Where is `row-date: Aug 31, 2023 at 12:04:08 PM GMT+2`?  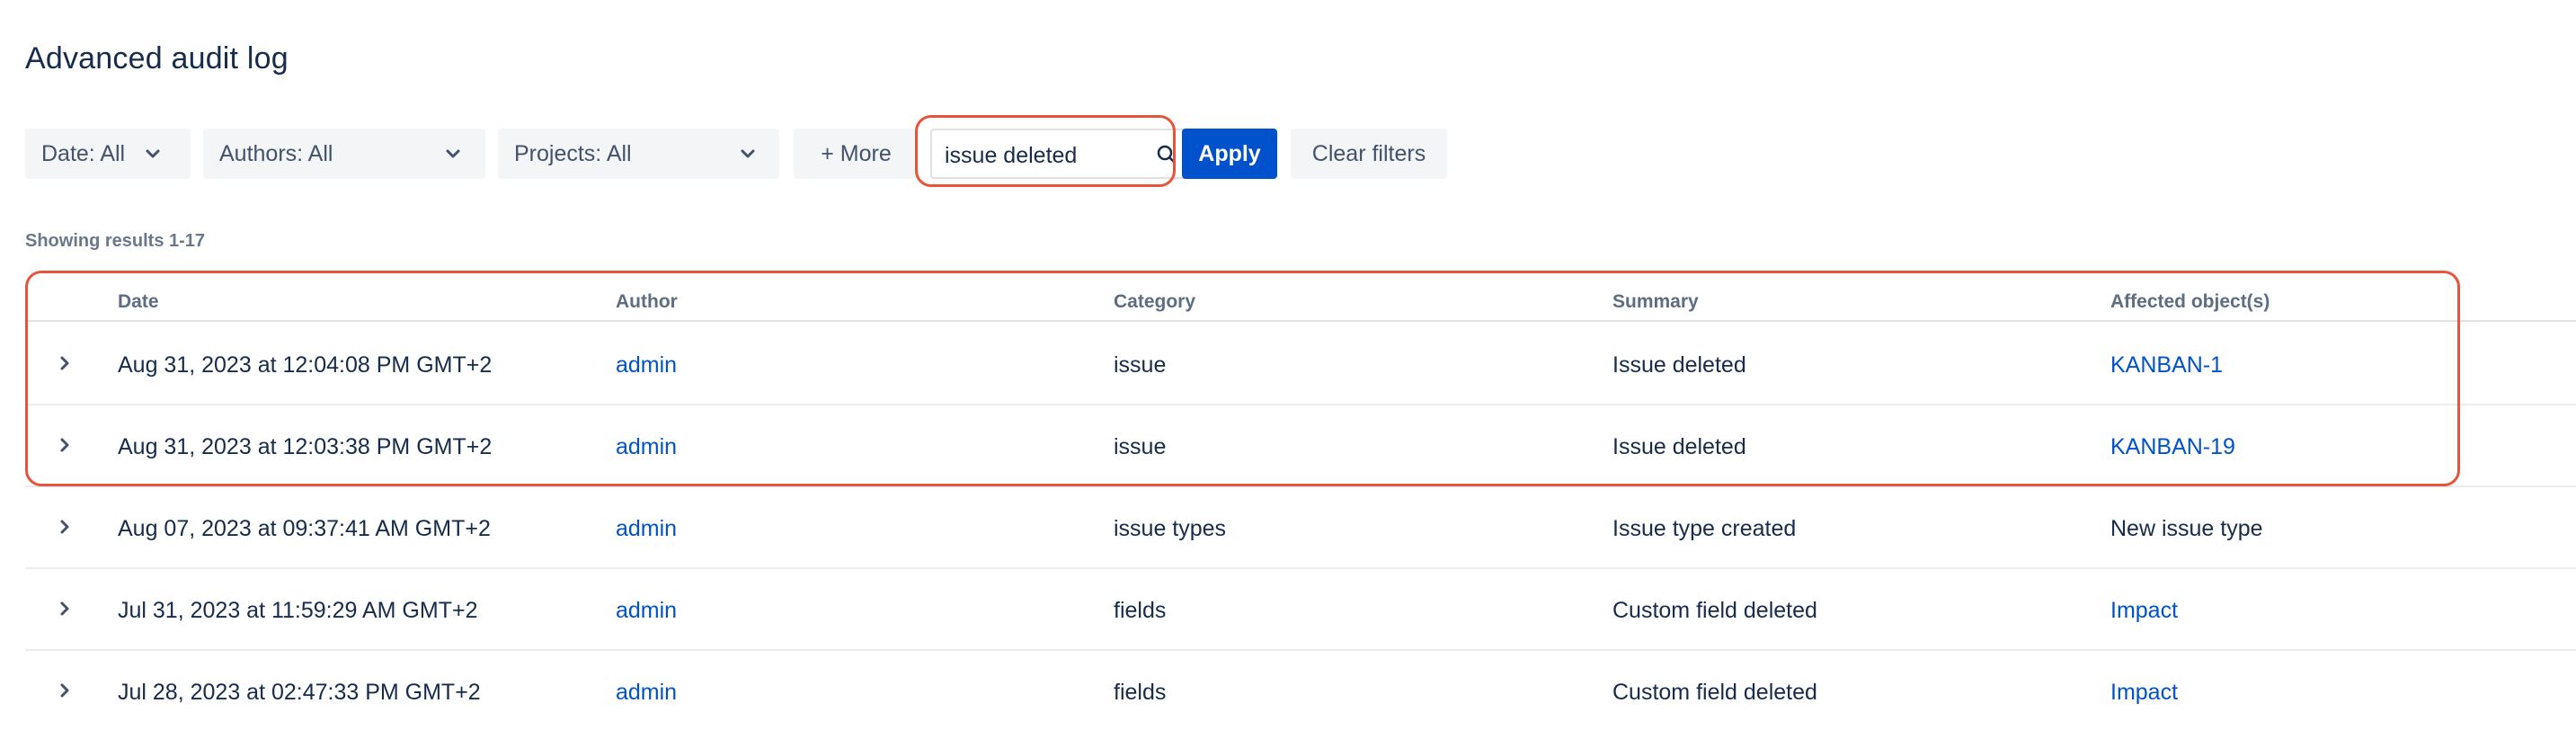
row-date: Aug 31, 2023 at 12:04:08 PM GMT+2 is located at coordinates (305, 365).